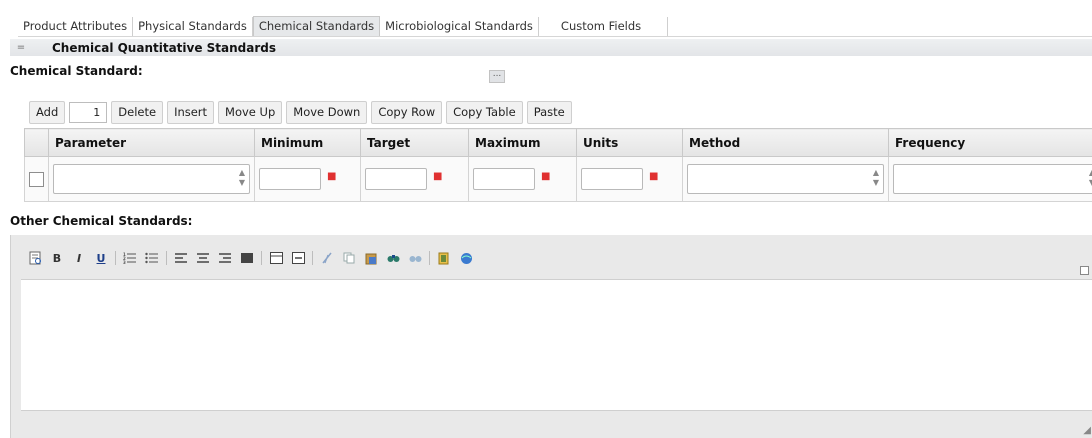 Image resolution: width=1092 pixels, height=438 pixels. I want to click on copy-icon, so click(349, 258).